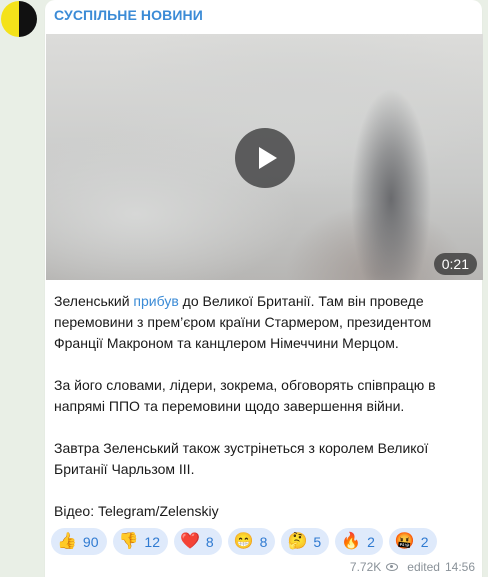 The height and width of the screenshot is (577, 488). I want to click on view-count: 7.72K, so click(365, 567).